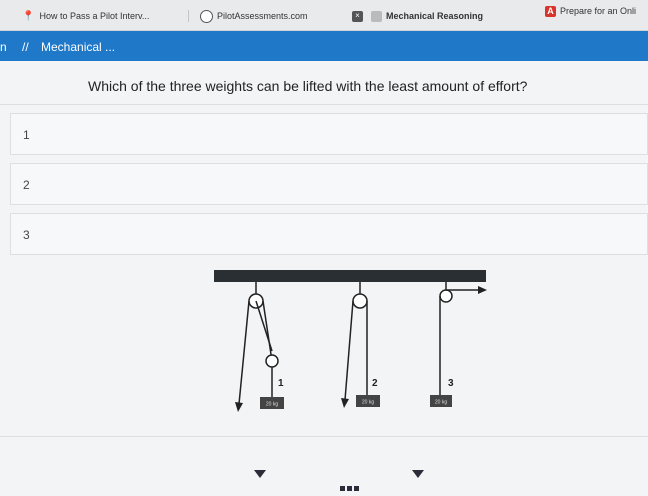  I want to click on next-arrow-icon, so click(418, 474).